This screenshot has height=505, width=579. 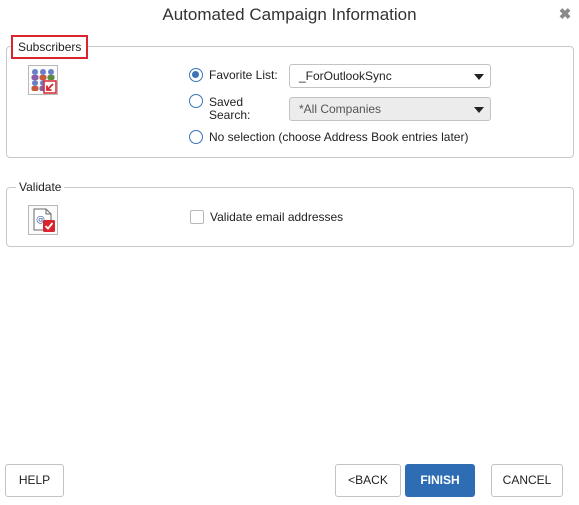 I want to click on validate-email-icon: @, so click(x=43, y=220).